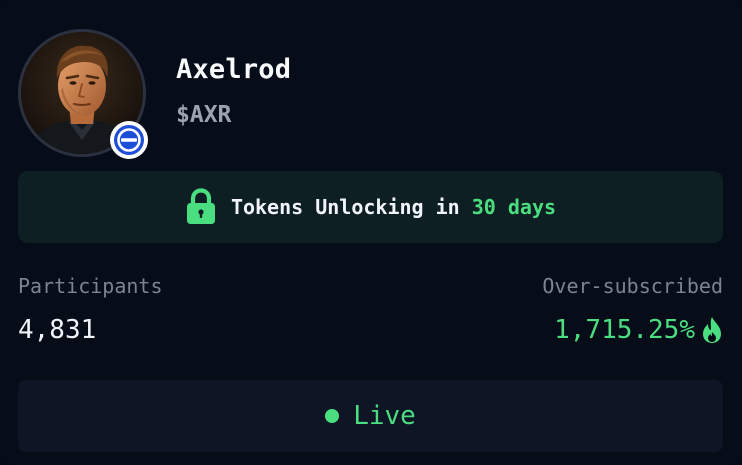 The width and height of the screenshot is (742, 465). What do you see at coordinates (514, 207) in the screenshot?
I see `unlock-days: 30 days` at bounding box center [514, 207].